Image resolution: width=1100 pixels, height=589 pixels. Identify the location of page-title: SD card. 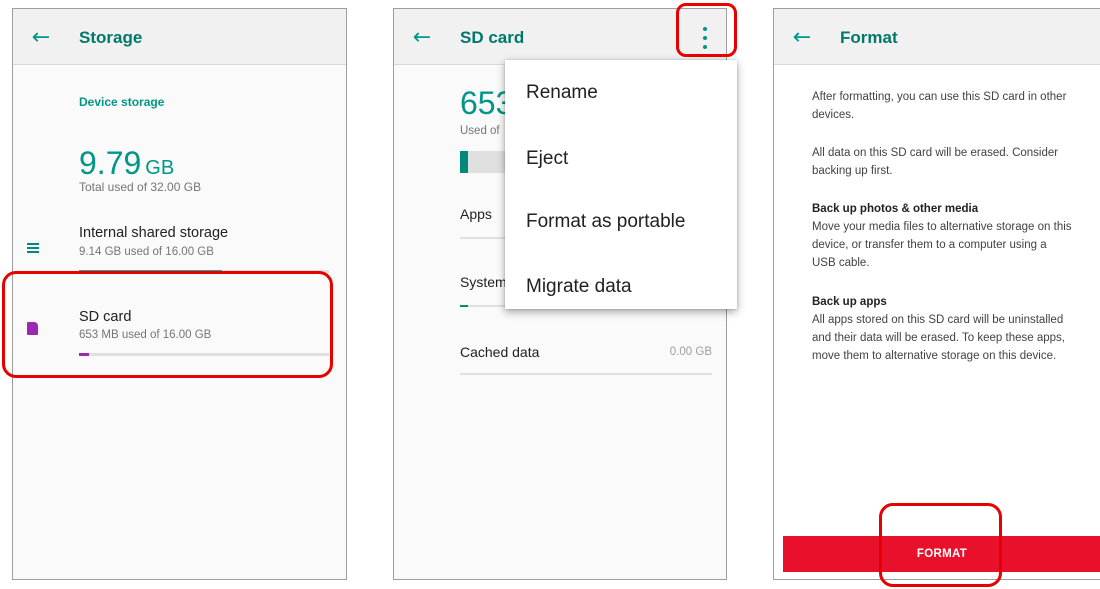
(492, 37).